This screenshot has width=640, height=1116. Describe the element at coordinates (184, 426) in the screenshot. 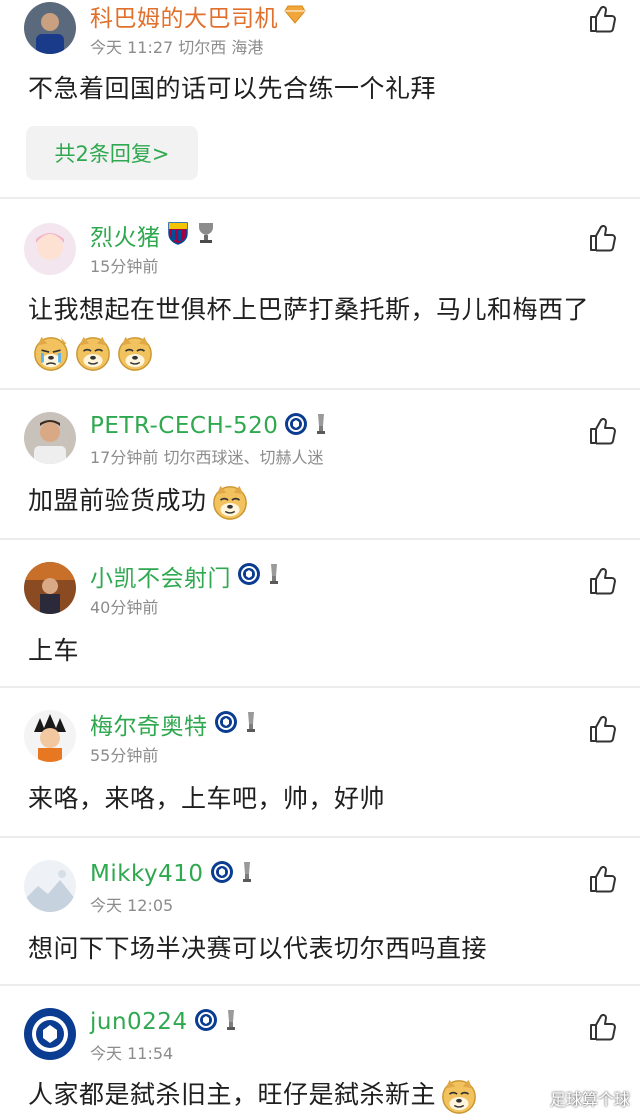

I see `username: PETR-CECH-520` at that location.